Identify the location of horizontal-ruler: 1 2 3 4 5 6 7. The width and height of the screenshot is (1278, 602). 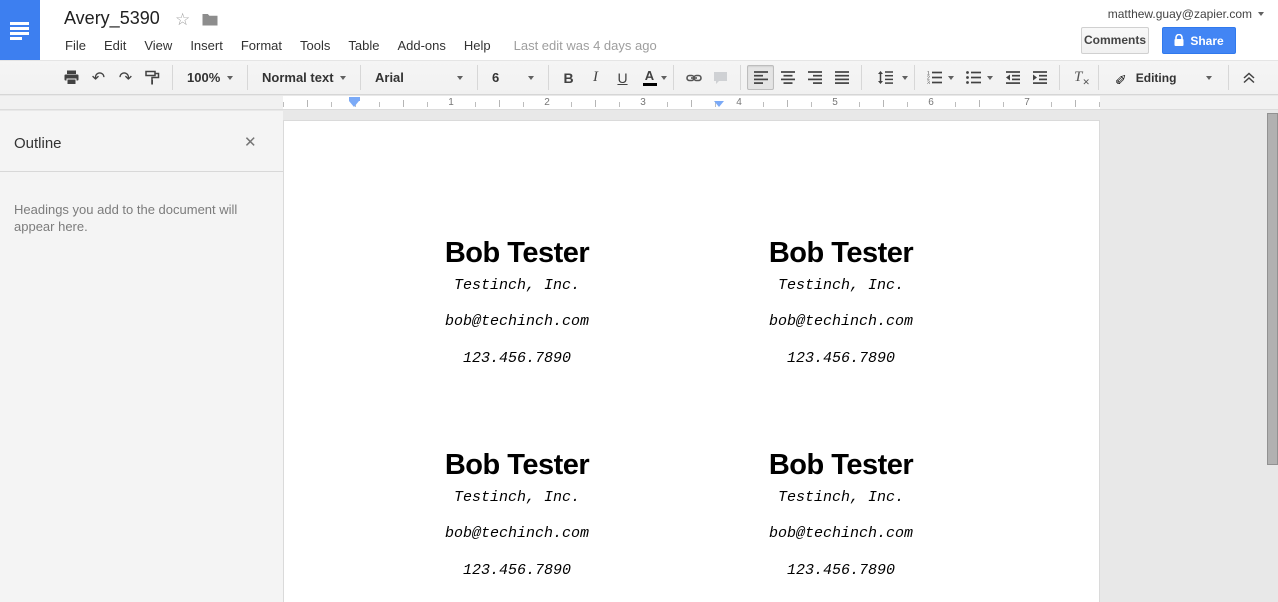
(639, 103).